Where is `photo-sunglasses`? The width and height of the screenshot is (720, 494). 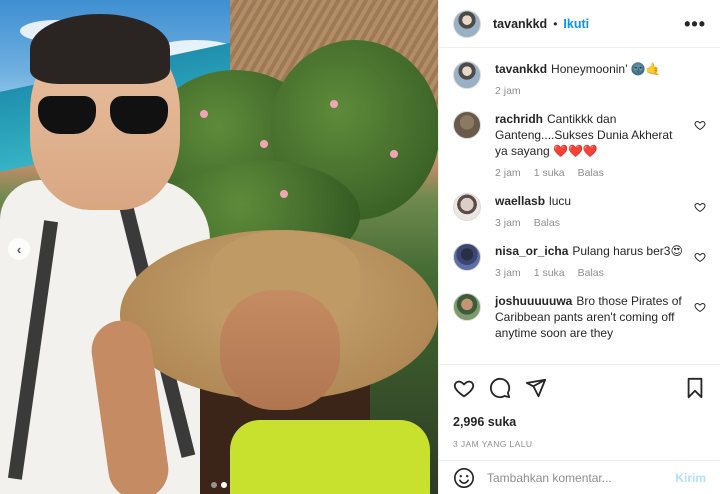
photo-sunglasses is located at coordinates (105, 116).